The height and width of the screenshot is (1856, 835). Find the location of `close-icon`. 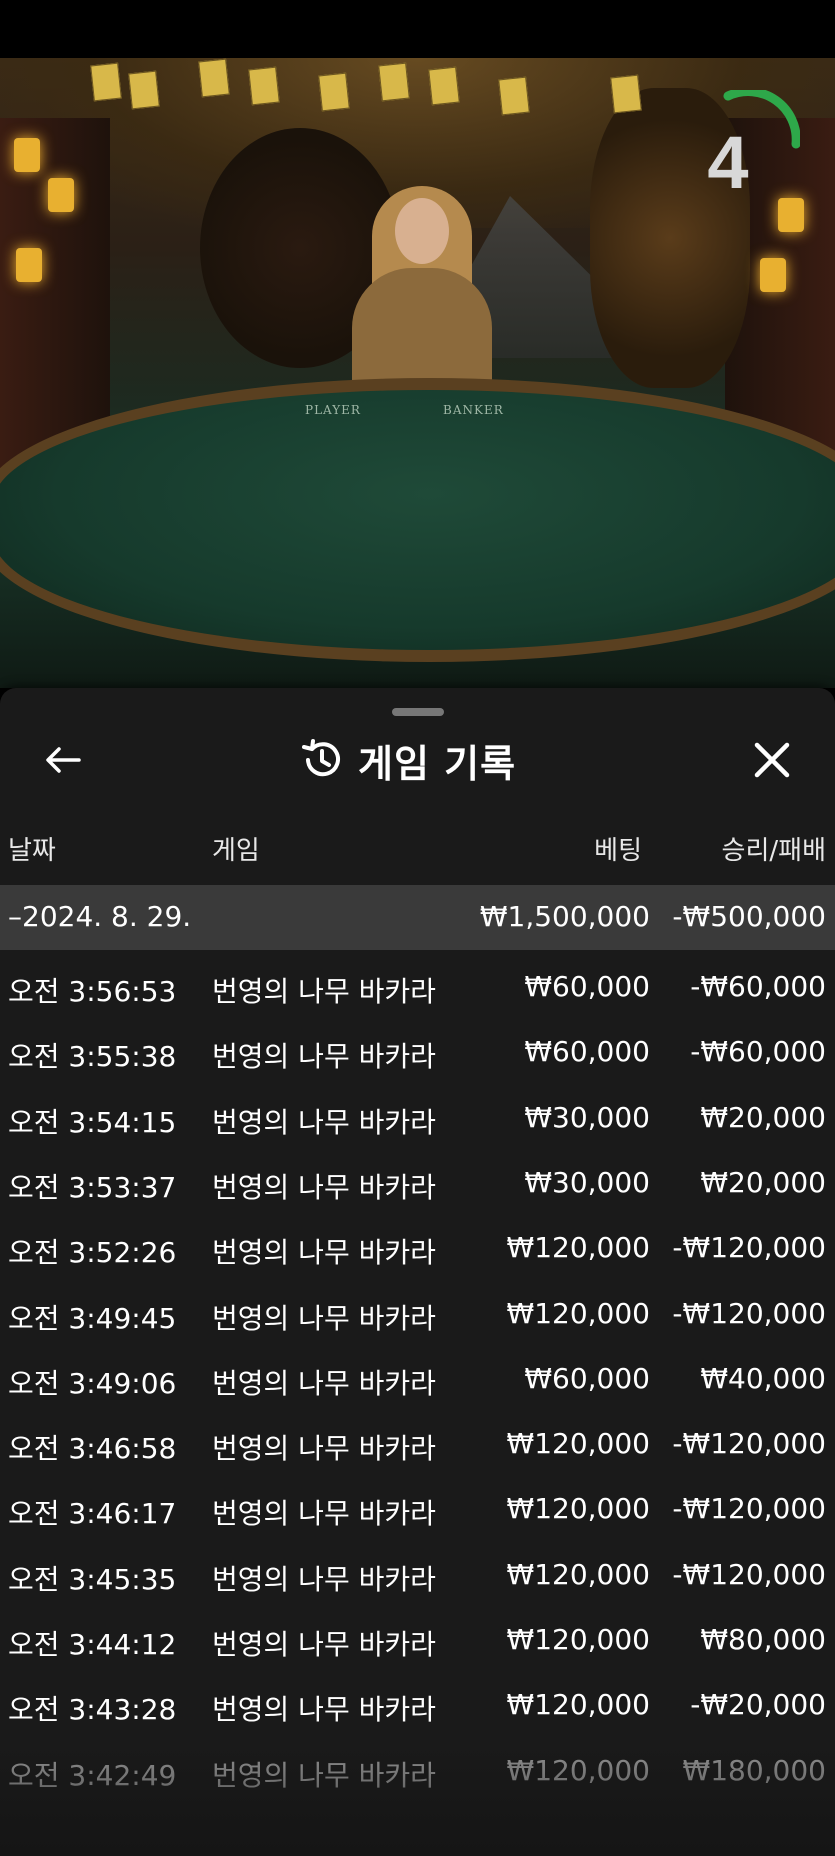

close-icon is located at coordinates (772, 760).